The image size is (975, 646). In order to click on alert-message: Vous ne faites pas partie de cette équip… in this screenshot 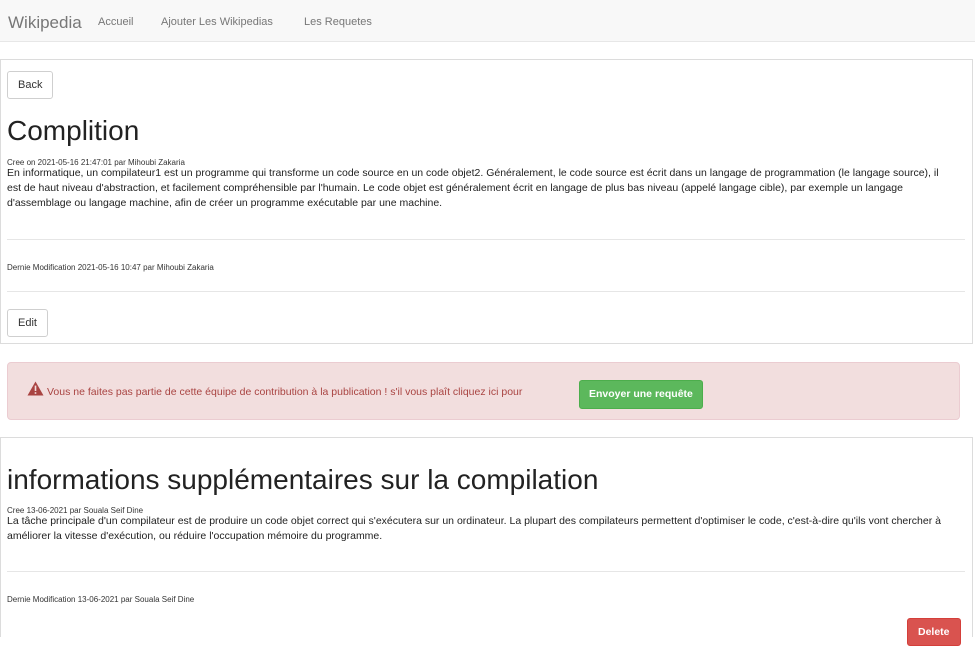, I will do `click(285, 392)`.